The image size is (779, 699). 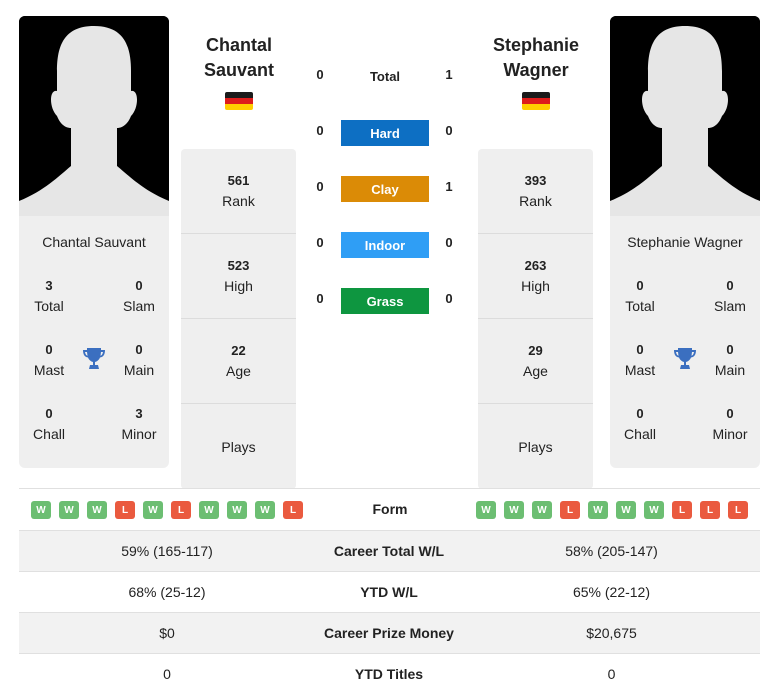 I want to click on player1-value: 68% (25-12), so click(x=167, y=592).